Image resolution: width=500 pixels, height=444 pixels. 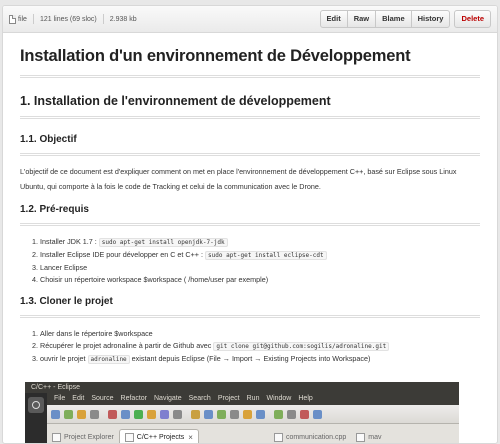 What do you see at coordinates (260, 268) in the screenshot?
I see `list-item: Lancer Eclipse` at bounding box center [260, 268].